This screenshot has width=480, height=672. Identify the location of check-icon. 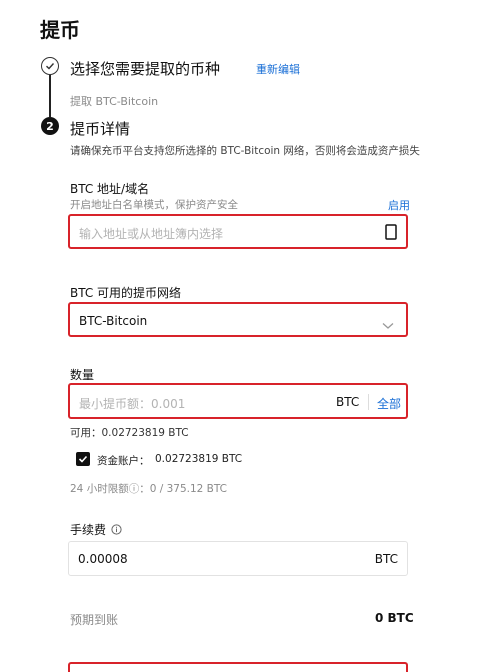
(83, 459).